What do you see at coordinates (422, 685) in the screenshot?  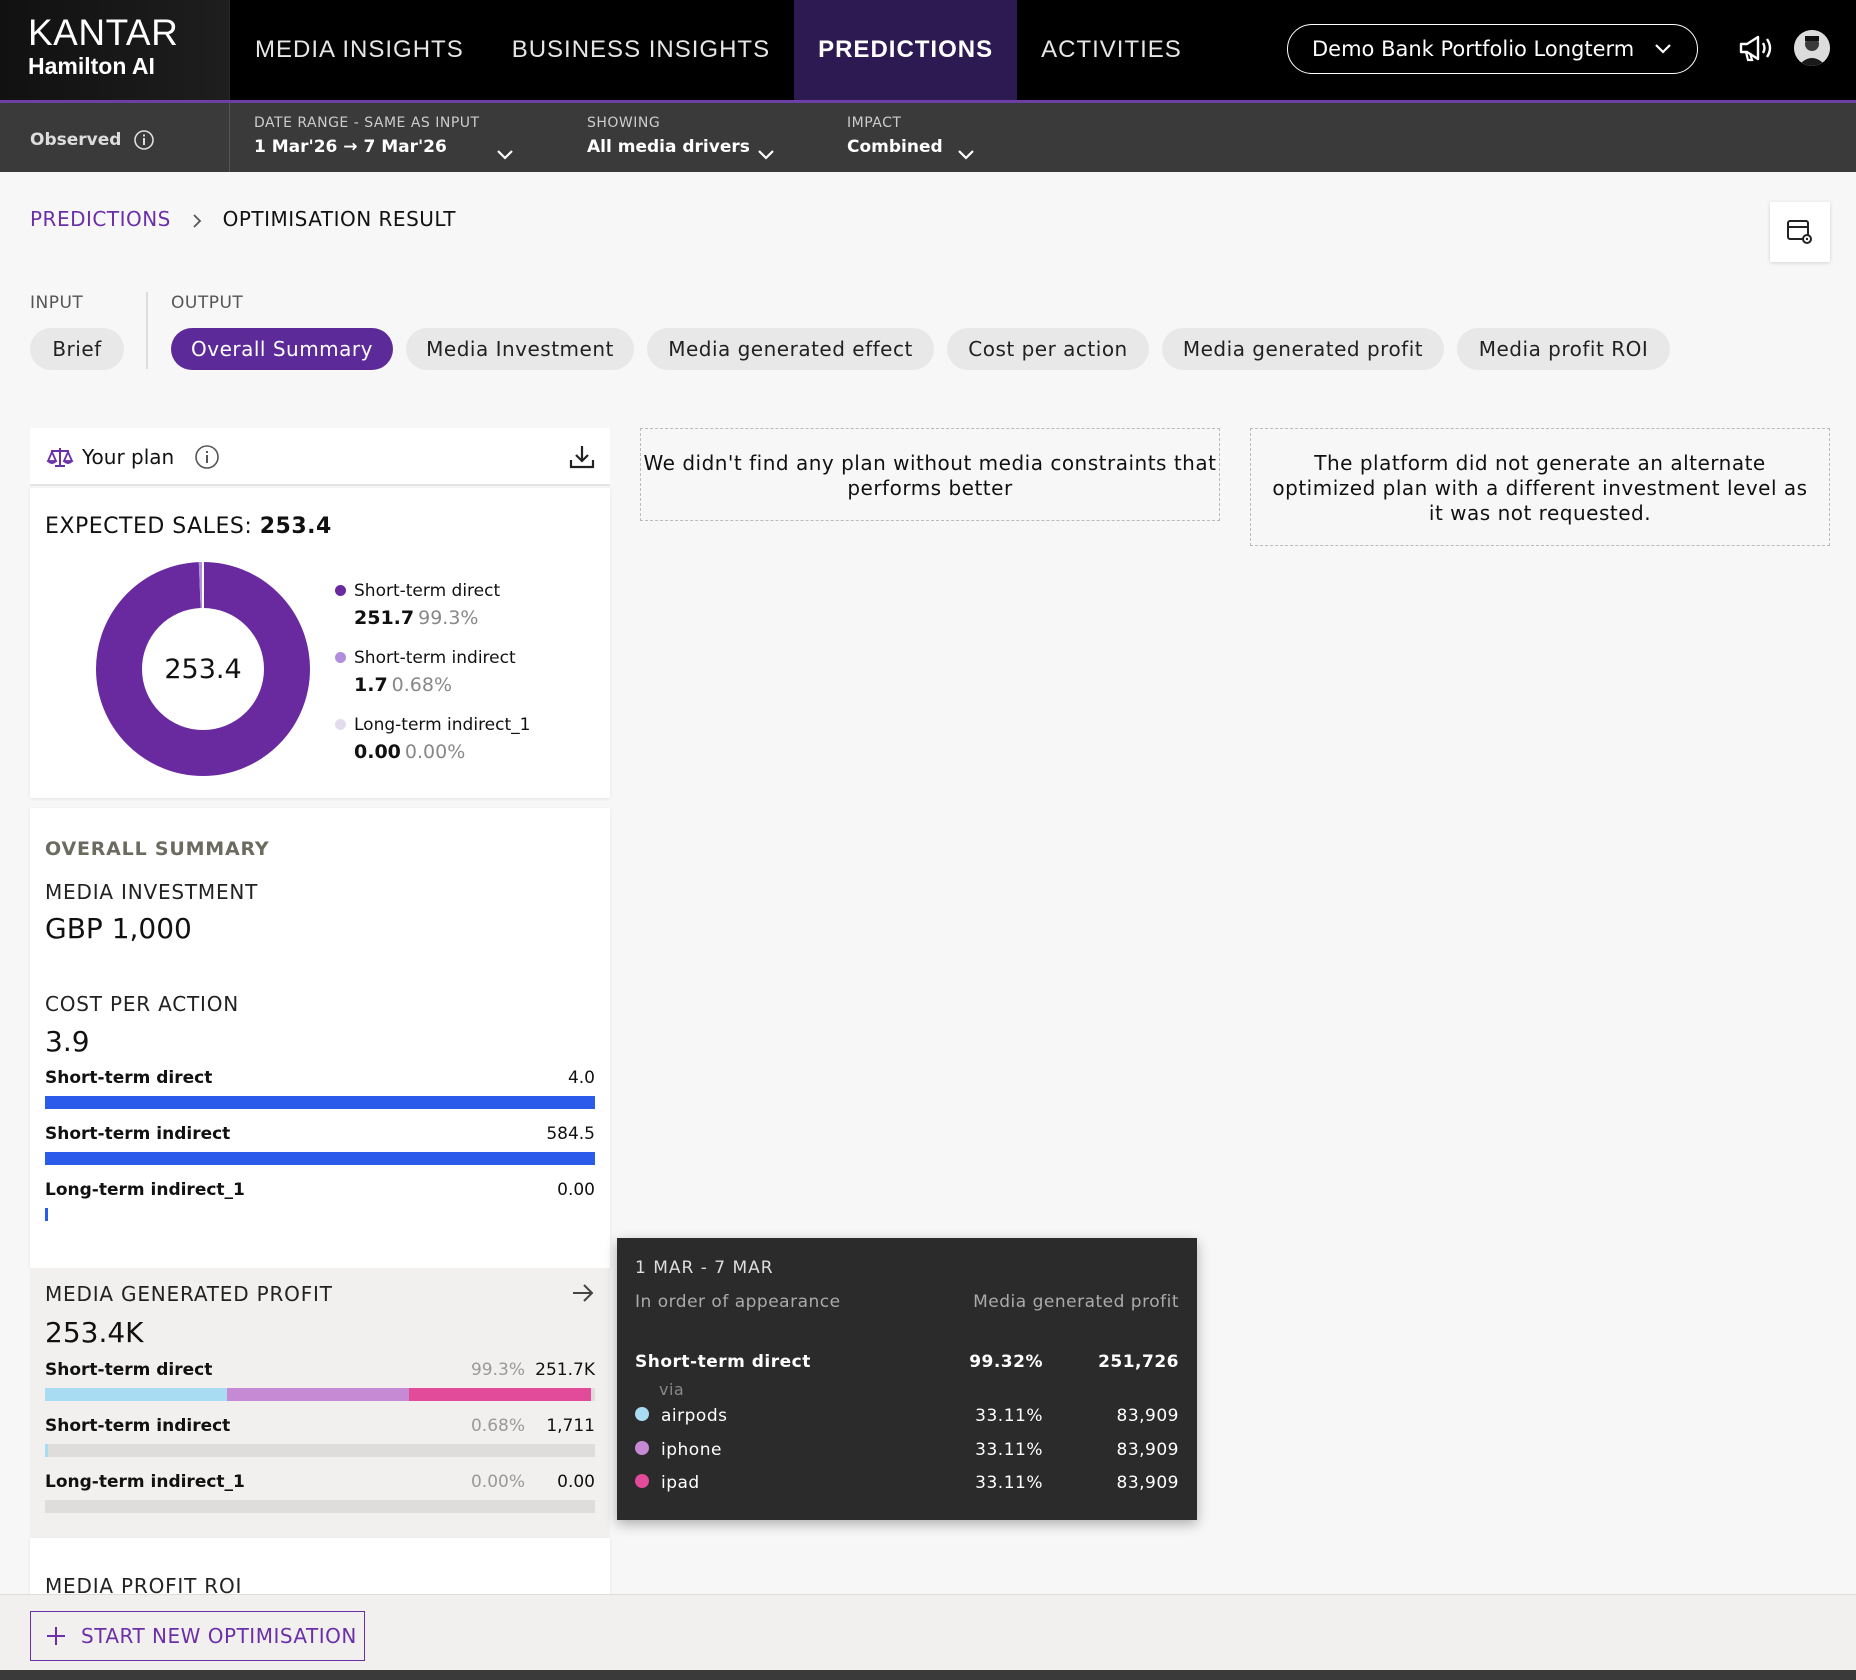 I see `legend-pct: 0.68%` at bounding box center [422, 685].